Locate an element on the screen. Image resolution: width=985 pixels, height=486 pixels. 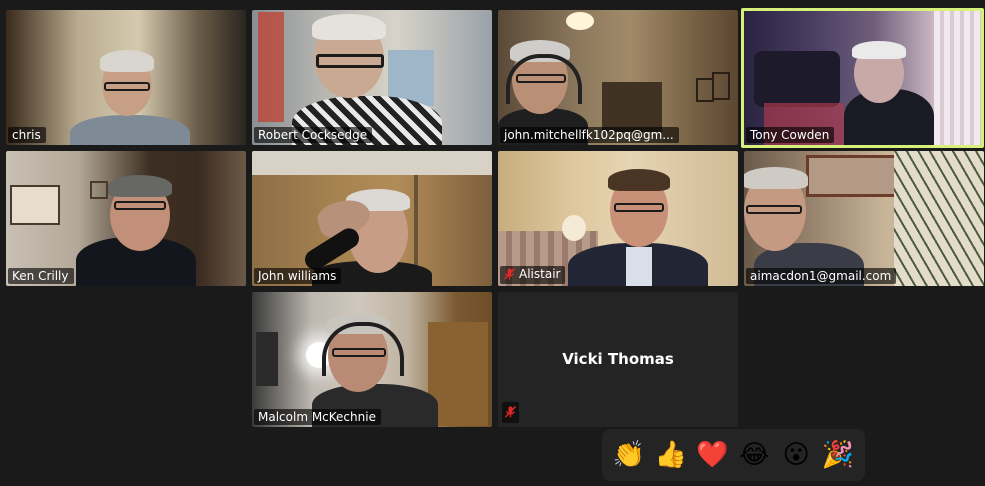
participant-tile-ken-crilly: Ken Crilly is located at coordinates (126, 218).